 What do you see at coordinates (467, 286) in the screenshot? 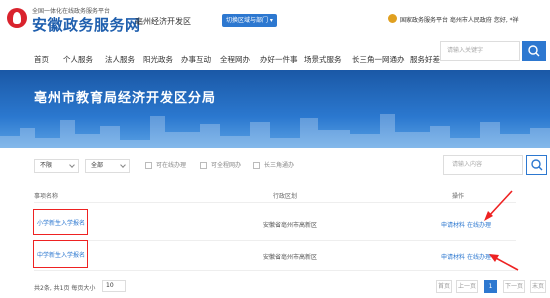
I see `prev-page-button: 上一页` at bounding box center [467, 286].